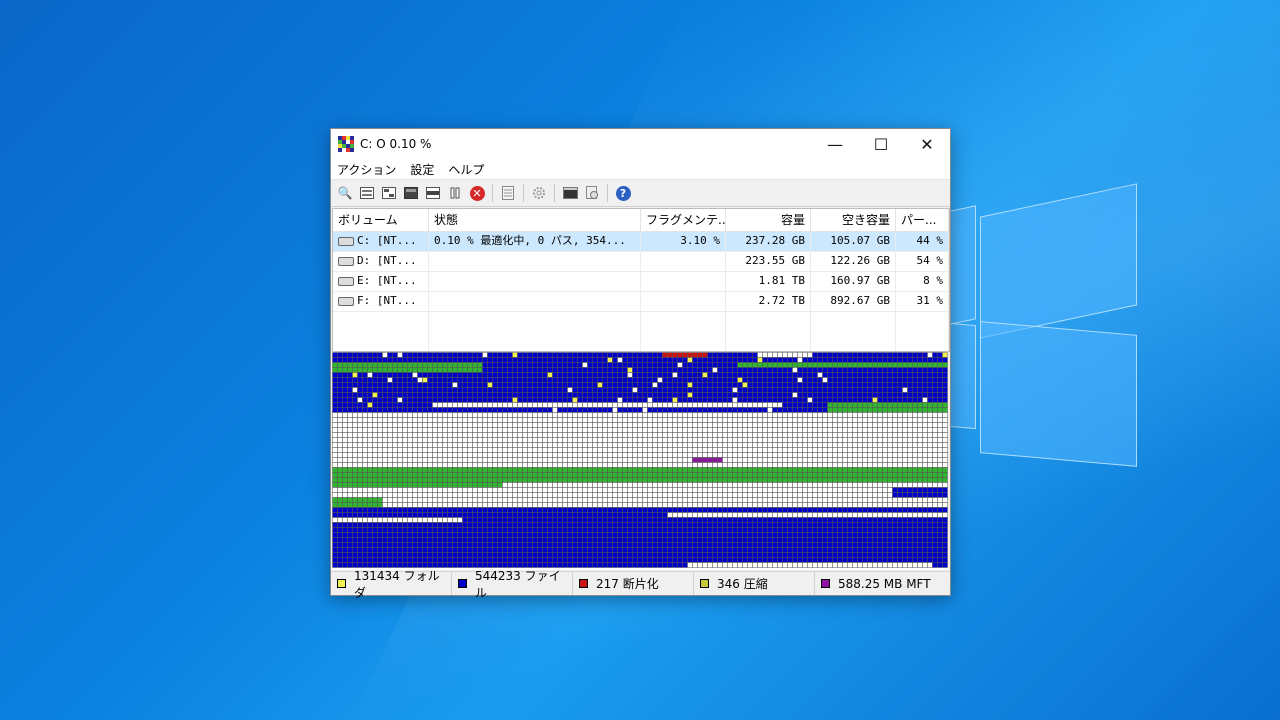 The image size is (1280, 720). What do you see at coordinates (422, 169) in the screenshot?
I see `menu-settings: 設定` at bounding box center [422, 169].